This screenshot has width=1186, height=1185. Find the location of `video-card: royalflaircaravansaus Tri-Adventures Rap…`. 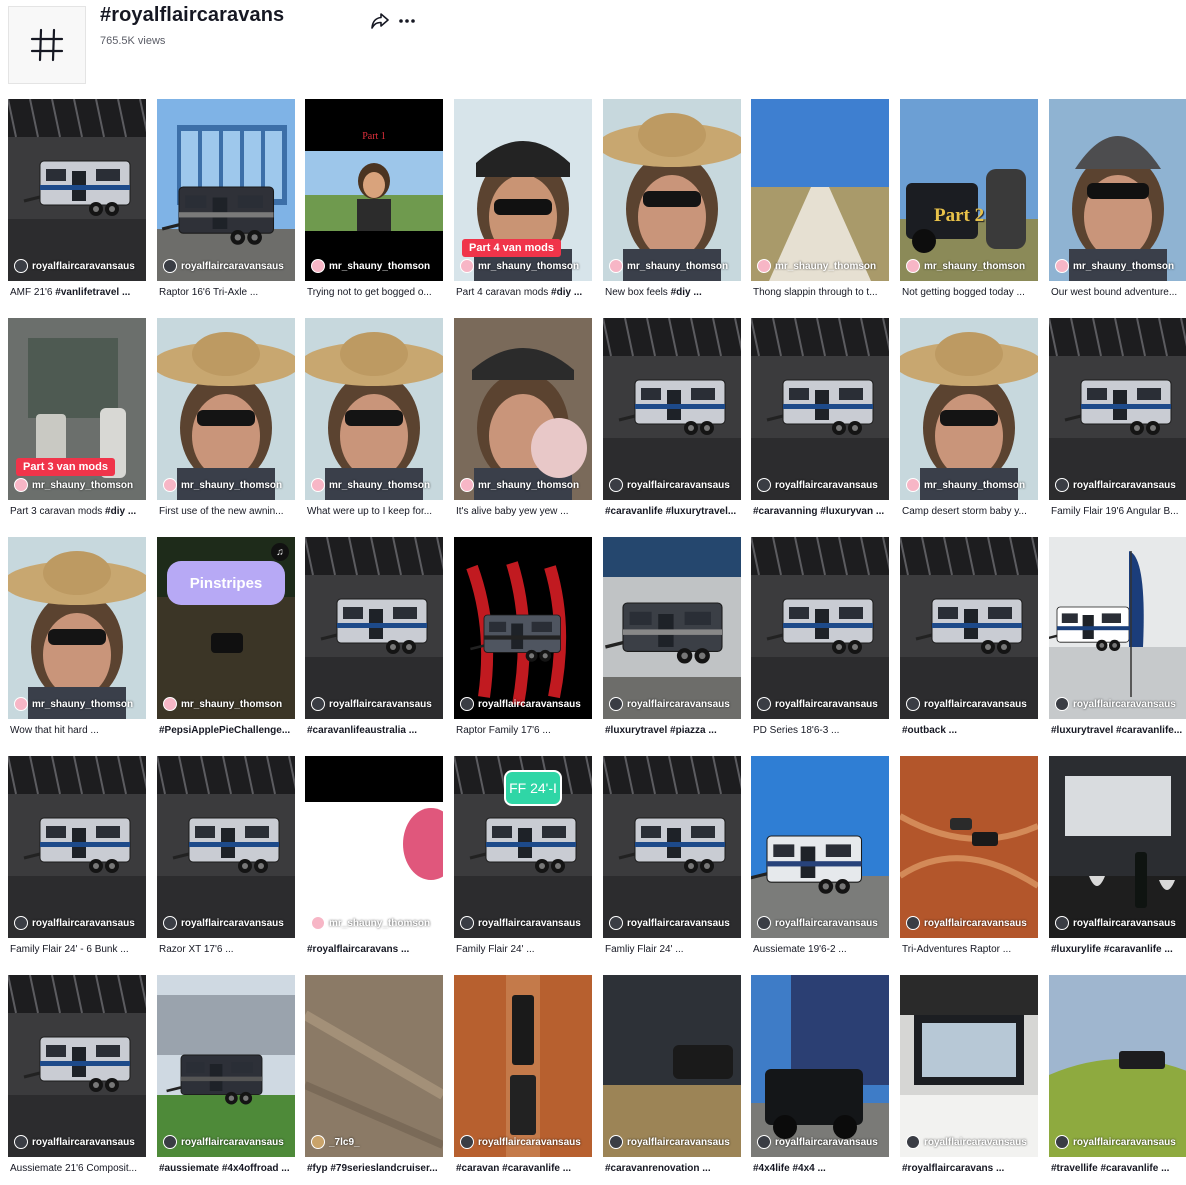

video-card: royalflaircaravansaus Tri-Adventures Rap… is located at coordinates (969, 861).